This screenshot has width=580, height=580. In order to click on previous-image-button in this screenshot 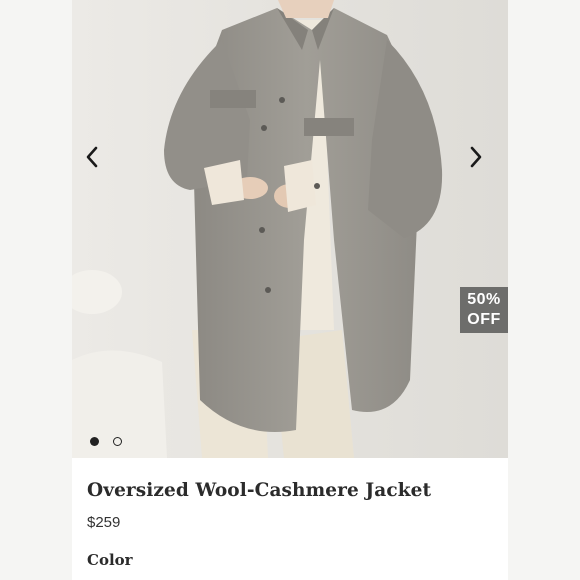, I will do `click(99, 160)`.